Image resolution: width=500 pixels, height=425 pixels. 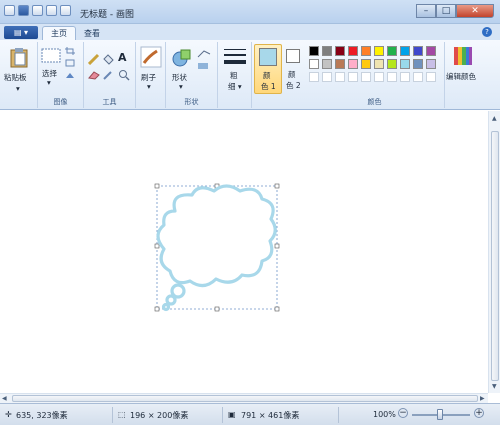 What do you see at coordinates (446, 11) in the screenshot?
I see `maximize-button: □` at bounding box center [446, 11].